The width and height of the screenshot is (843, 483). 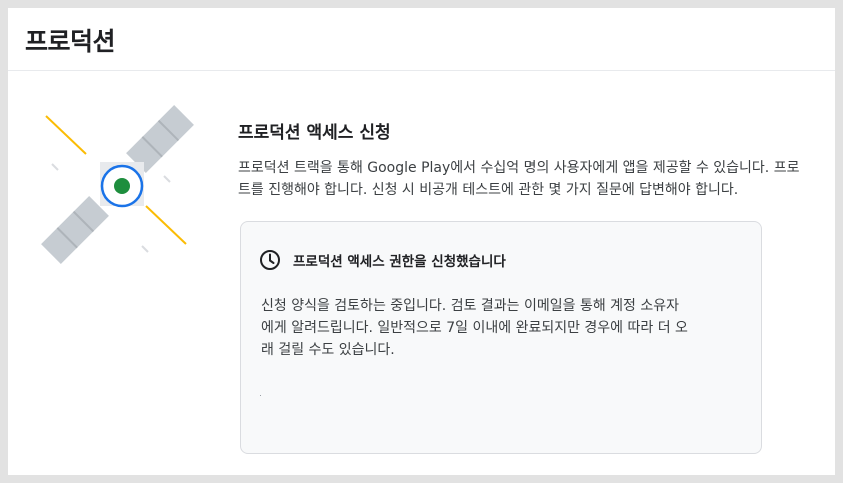 I want to click on satellite-icon, so click(x=113, y=179).